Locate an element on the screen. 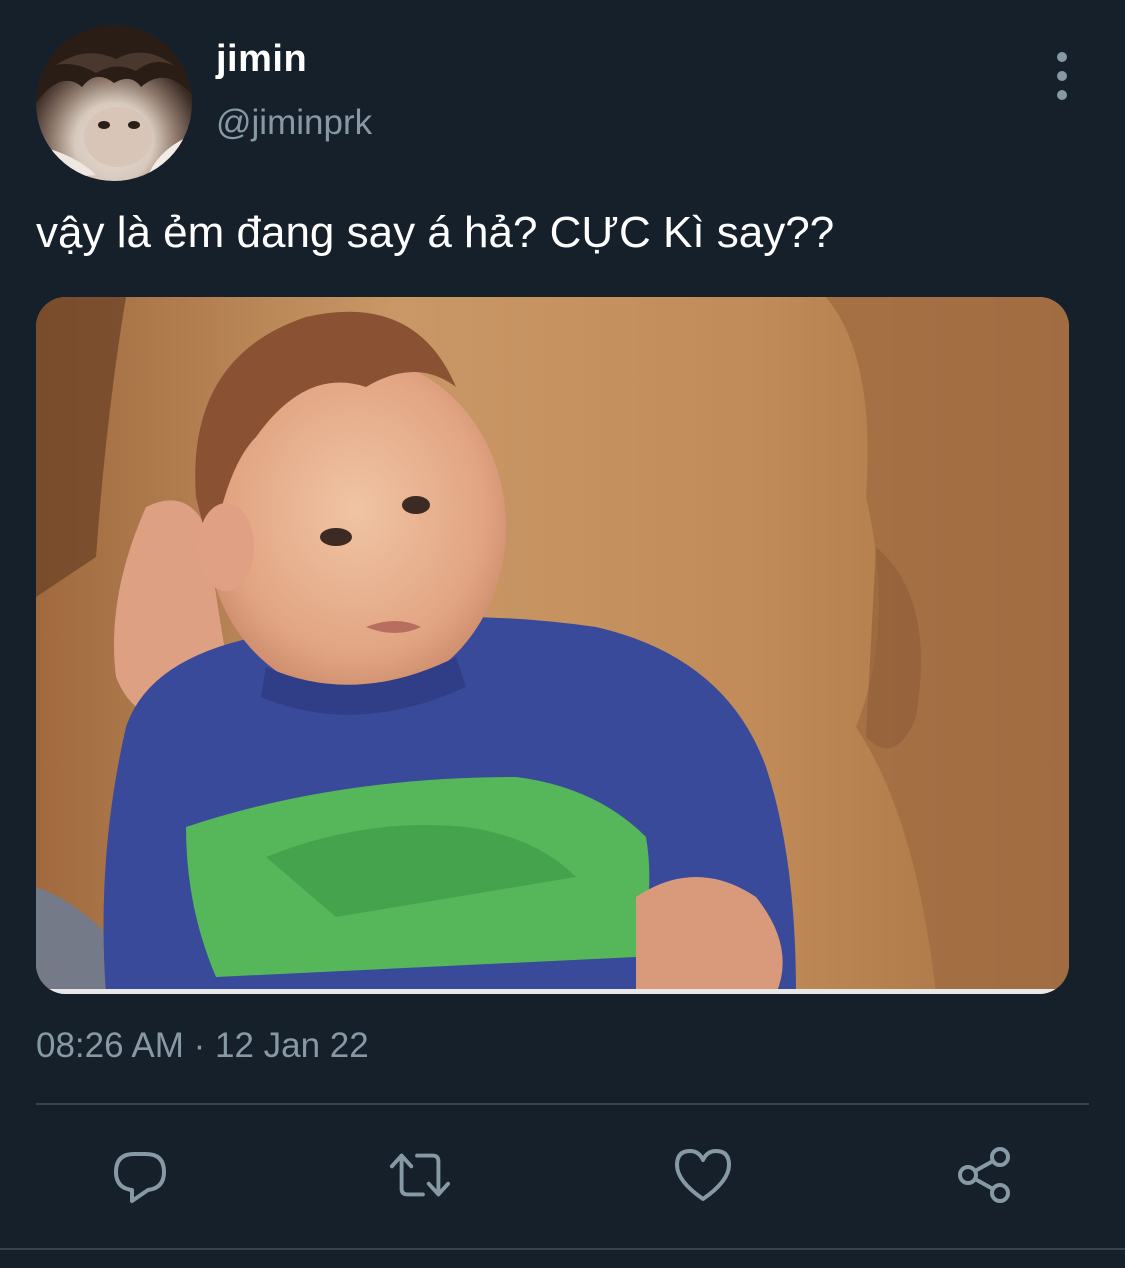  avatar is located at coordinates (114, 103).